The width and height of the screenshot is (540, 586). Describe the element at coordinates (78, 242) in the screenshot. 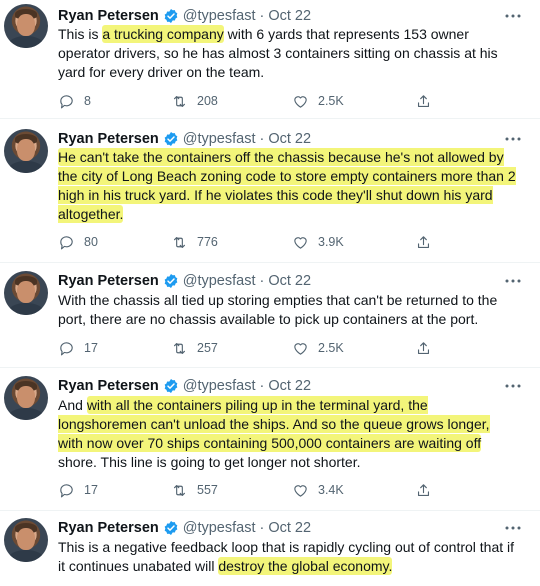

I see `reply-button: 80` at that location.